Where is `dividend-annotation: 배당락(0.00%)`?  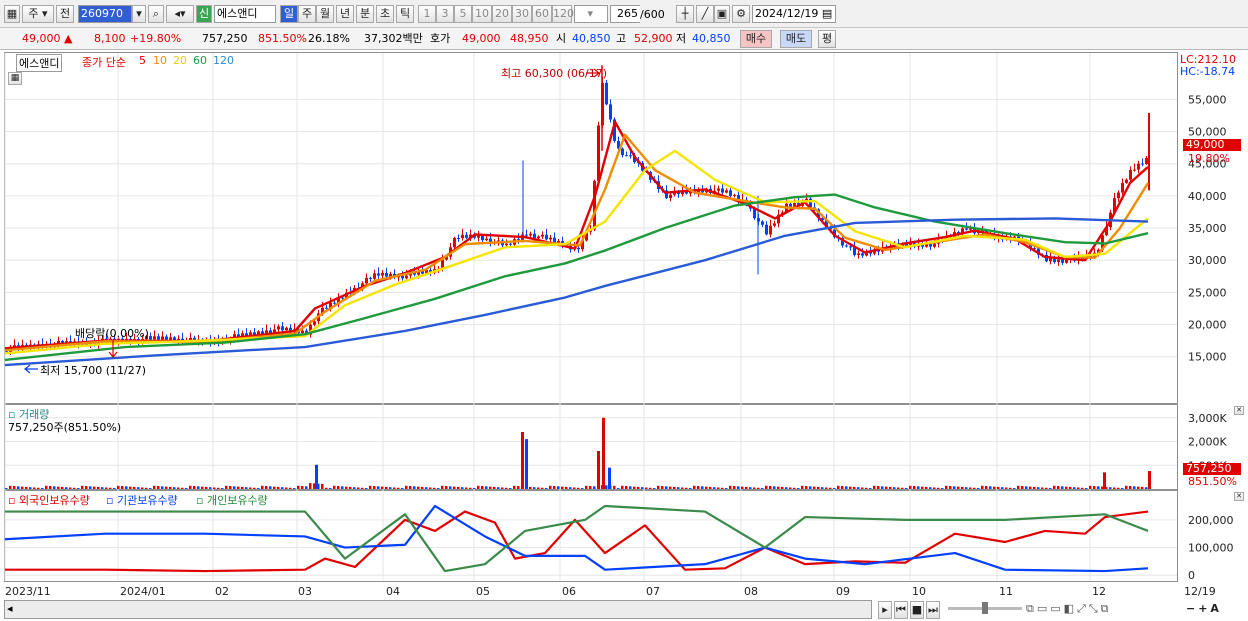 dividend-annotation: 배당락(0.00%) is located at coordinates (112, 333).